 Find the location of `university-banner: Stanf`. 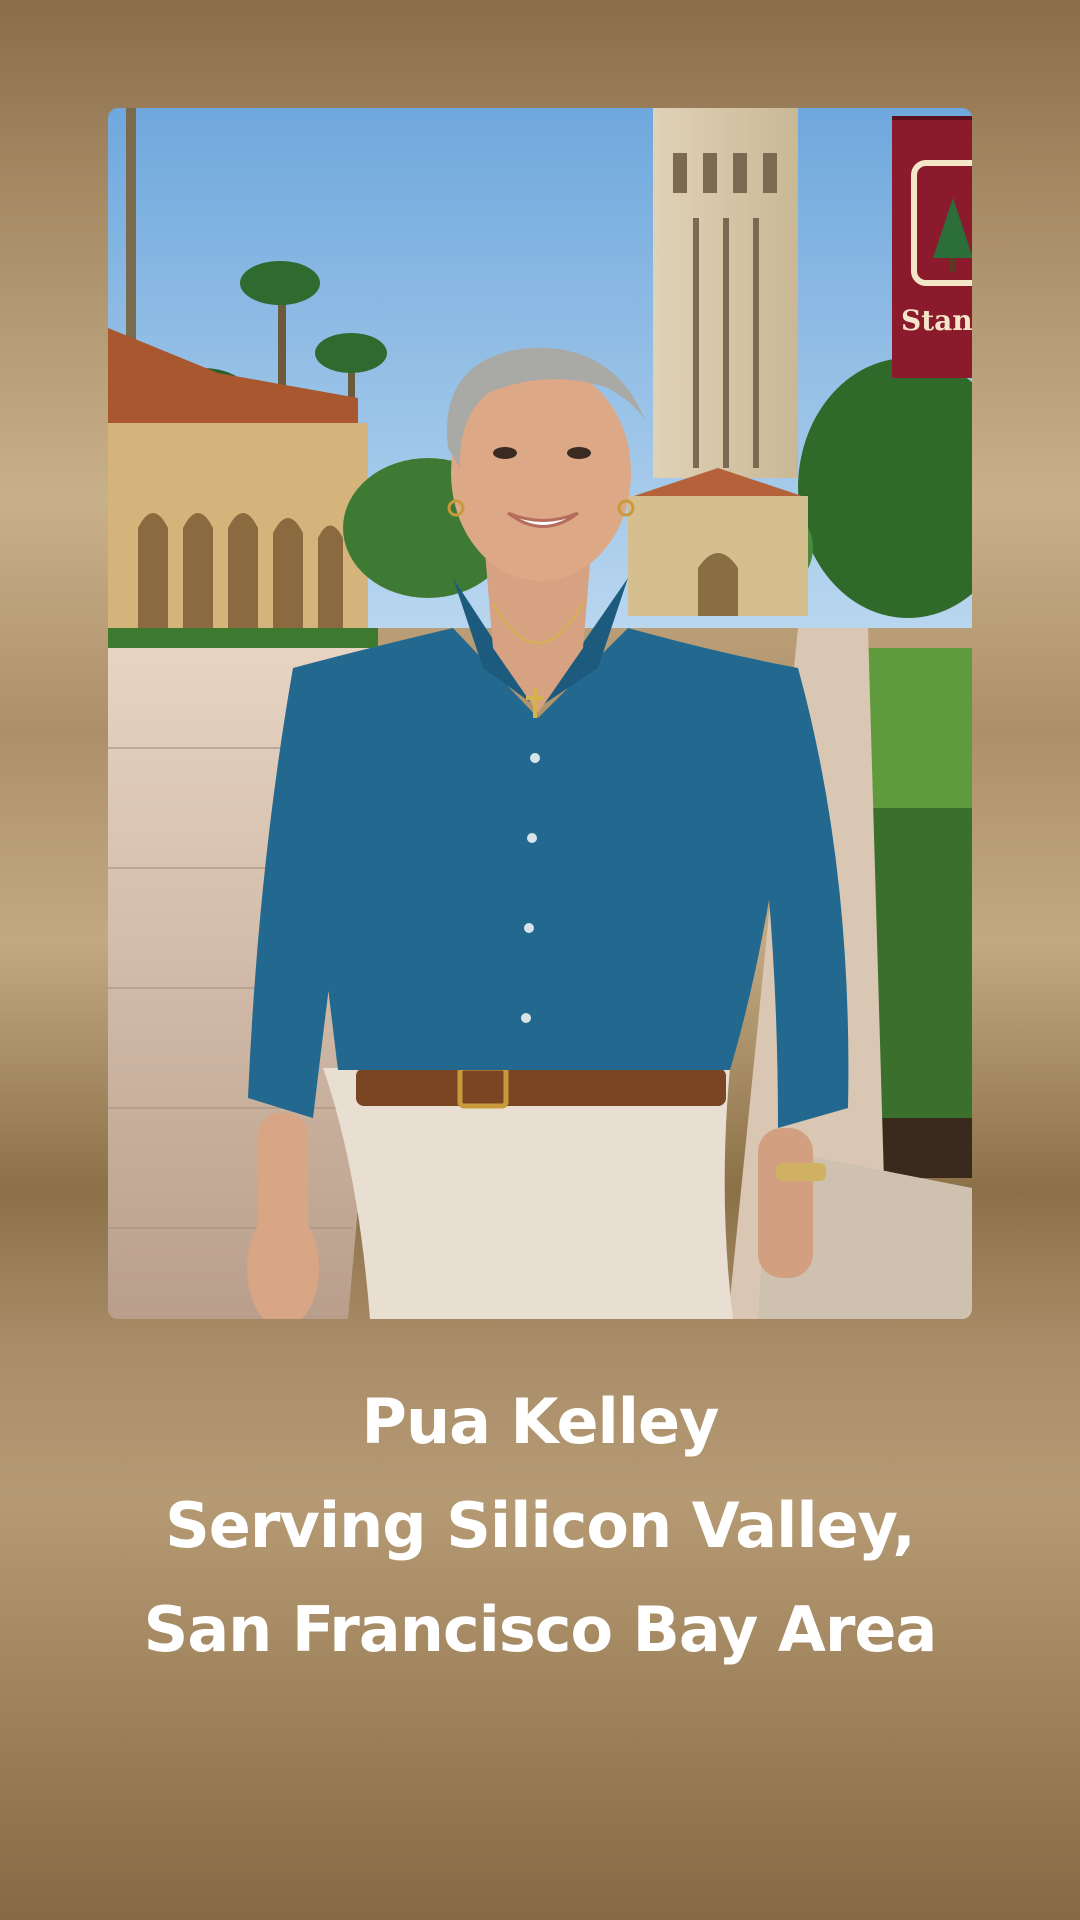

university-banner: Stanf is located at coordinates (932, 247).